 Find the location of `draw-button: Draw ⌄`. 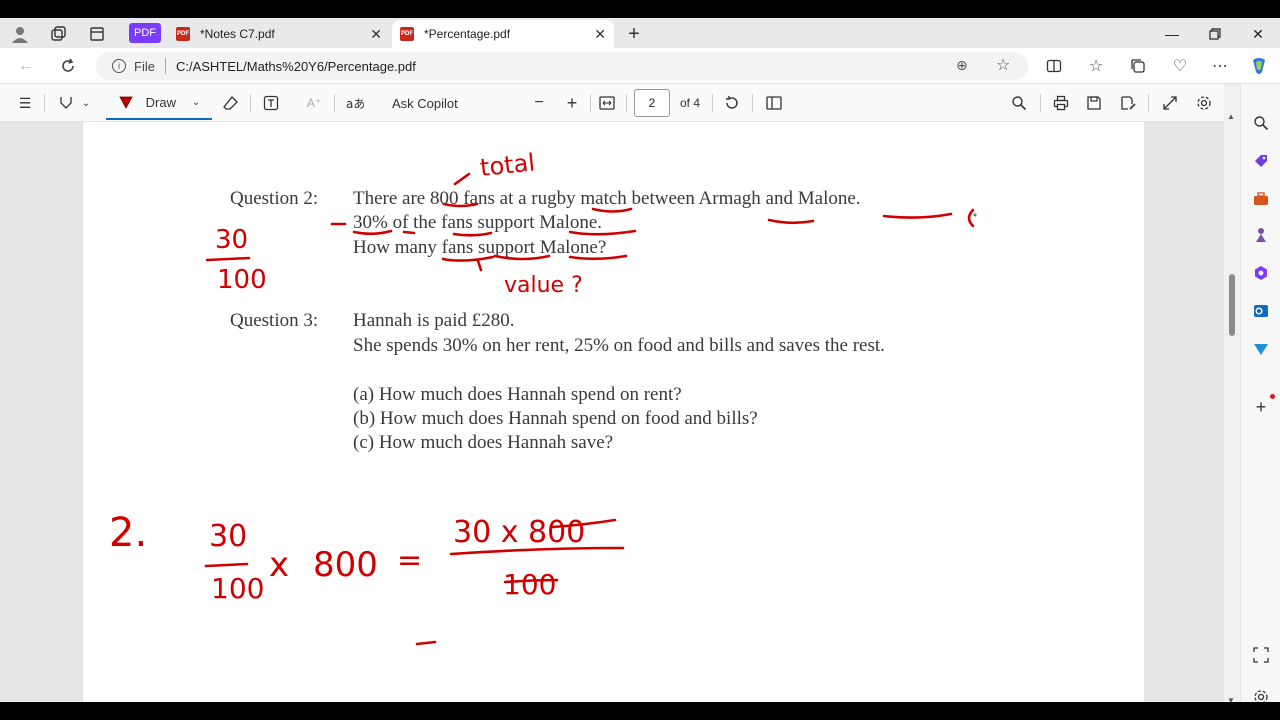

draw-button: Draw ⌄ is located at coordinates (159, 103).